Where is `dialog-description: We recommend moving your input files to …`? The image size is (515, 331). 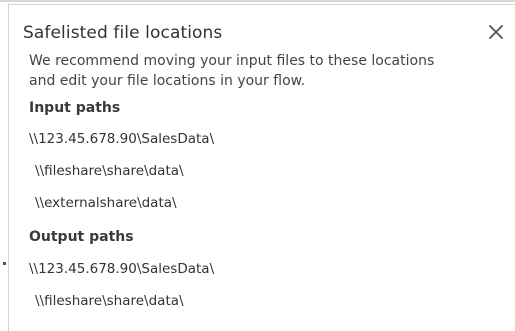
dialog-description: We recommend moving your input files to … is located at coordinates (249, 71).